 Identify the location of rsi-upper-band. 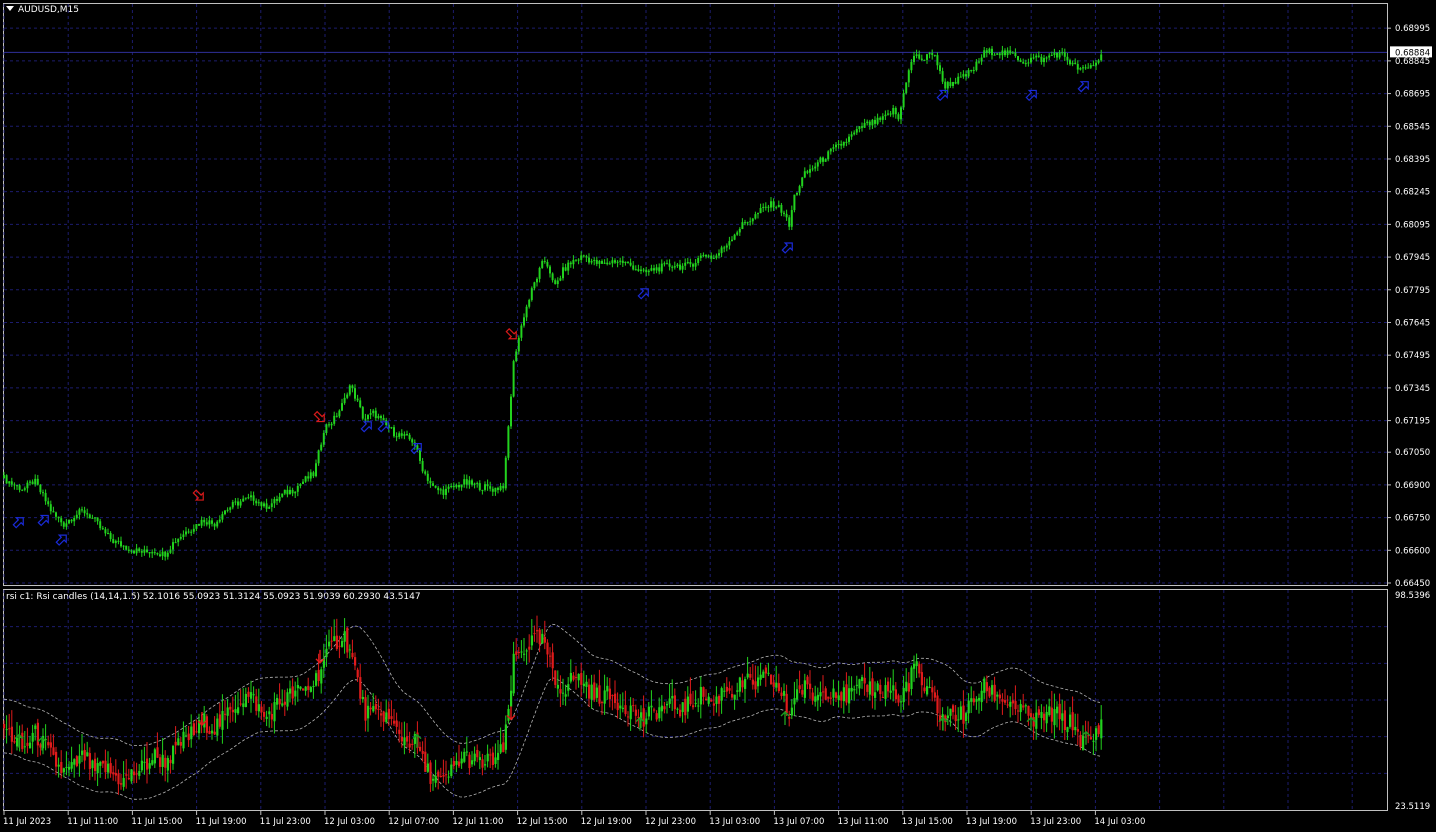
(552, 685).